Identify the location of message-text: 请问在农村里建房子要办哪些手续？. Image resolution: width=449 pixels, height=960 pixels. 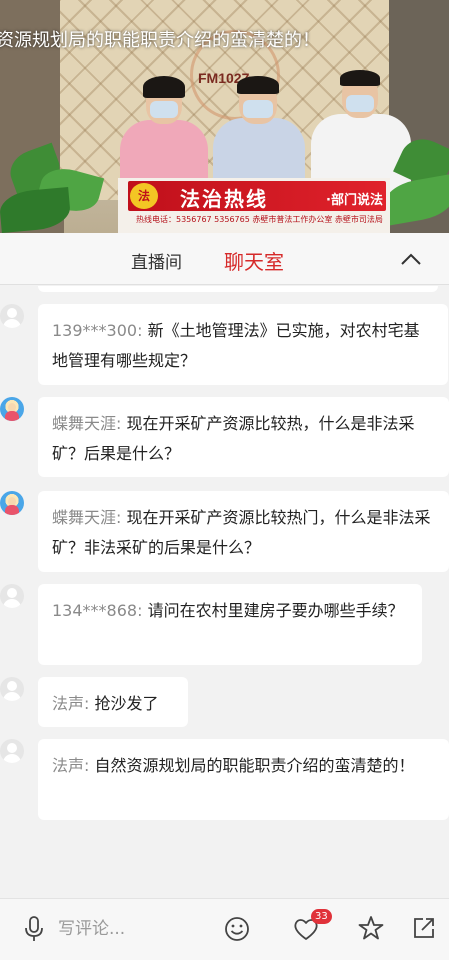
(275, 610).